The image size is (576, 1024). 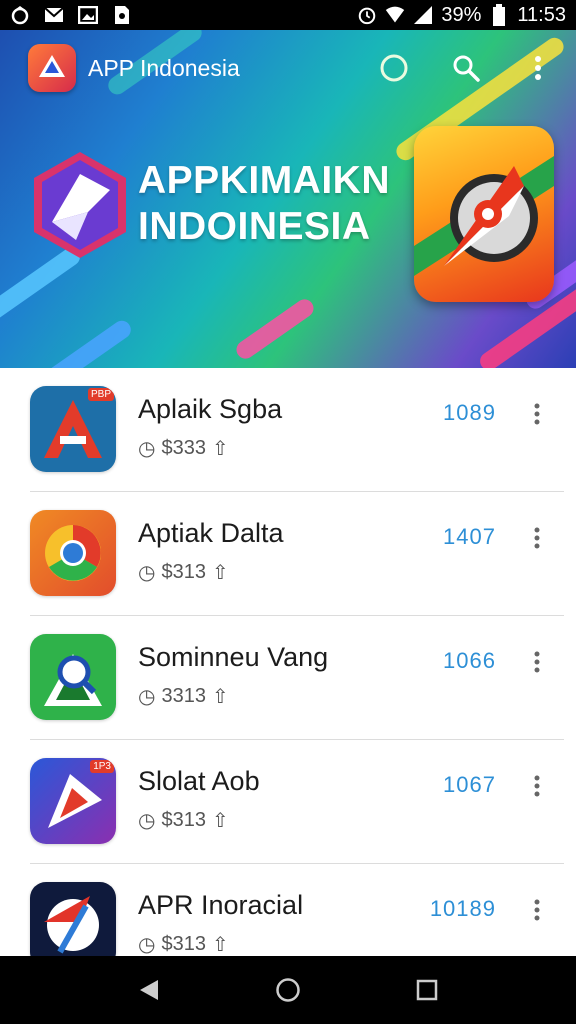 I want to click on app-badge: PBP, so click(x=100, y=394).